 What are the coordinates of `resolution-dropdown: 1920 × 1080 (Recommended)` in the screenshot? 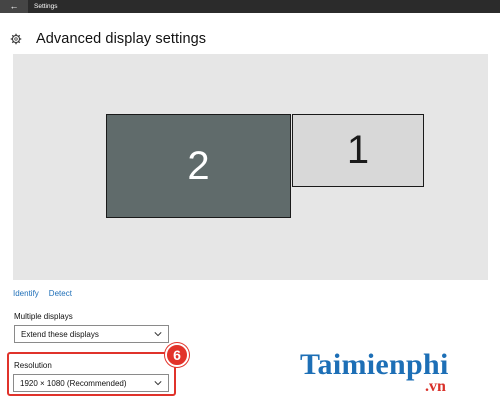 It's located at (91, 383).